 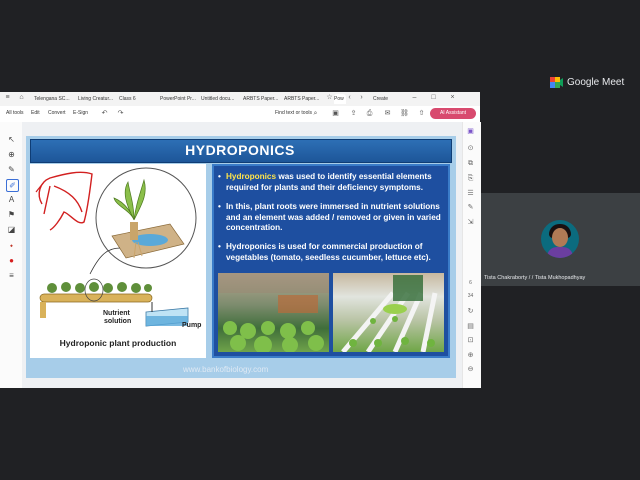 I want to click on watermark: www.bankofbiology.com, so click(x=226, y=369).